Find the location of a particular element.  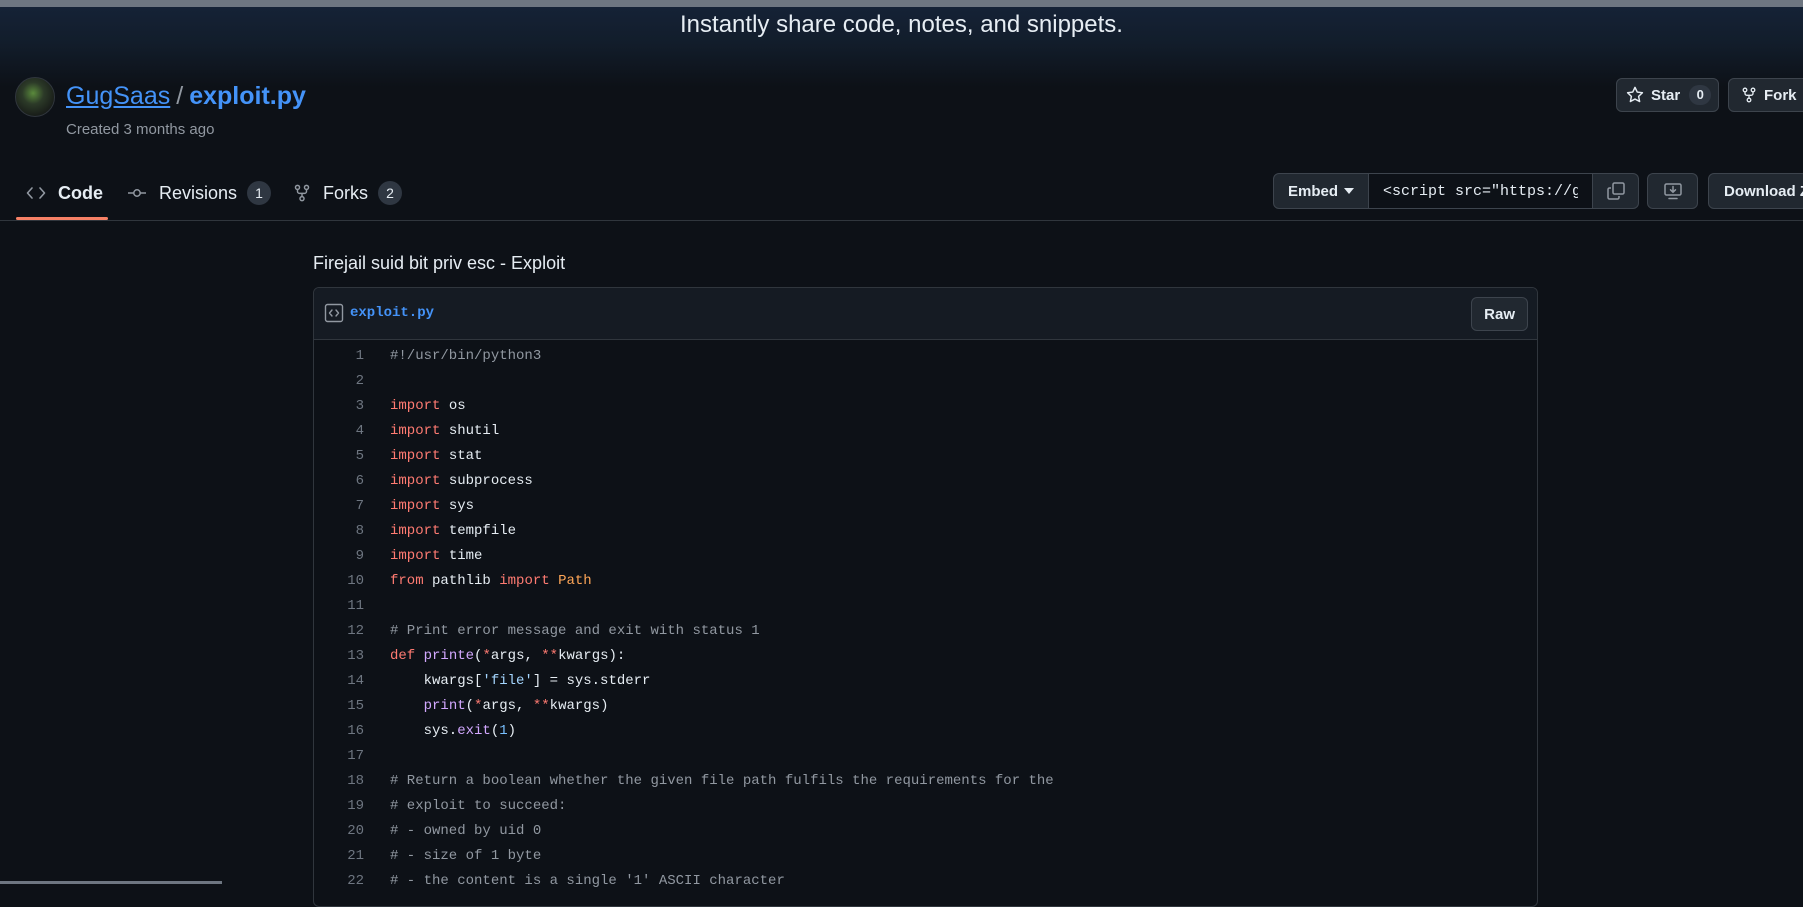

line-number: 12 is located at coordinates (339, 631).